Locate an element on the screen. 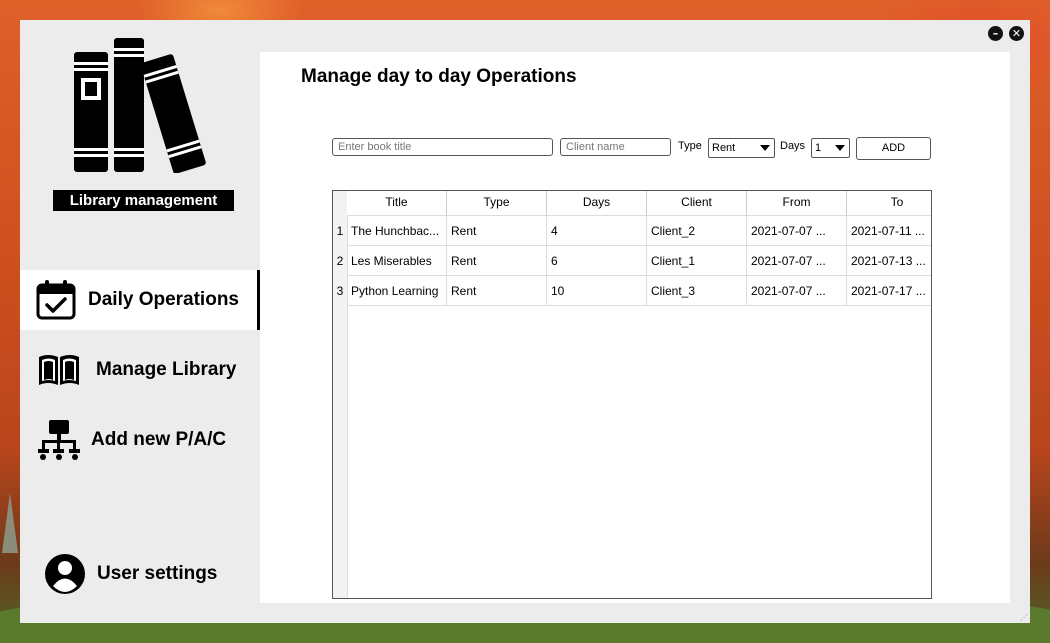 This screenshot has width=1050, height=643. column-header-type: Type is located at coordinates (497, 203).